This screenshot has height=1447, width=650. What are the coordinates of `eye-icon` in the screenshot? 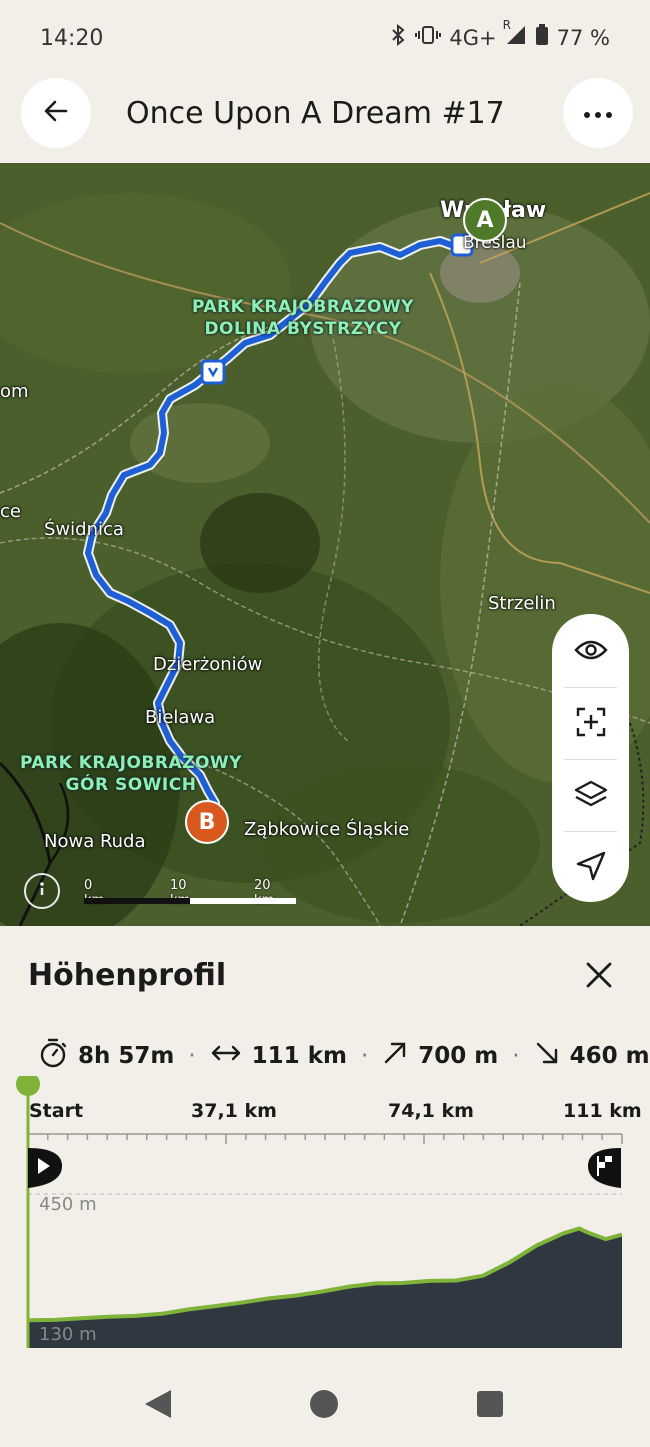 It's located at (590, 652).